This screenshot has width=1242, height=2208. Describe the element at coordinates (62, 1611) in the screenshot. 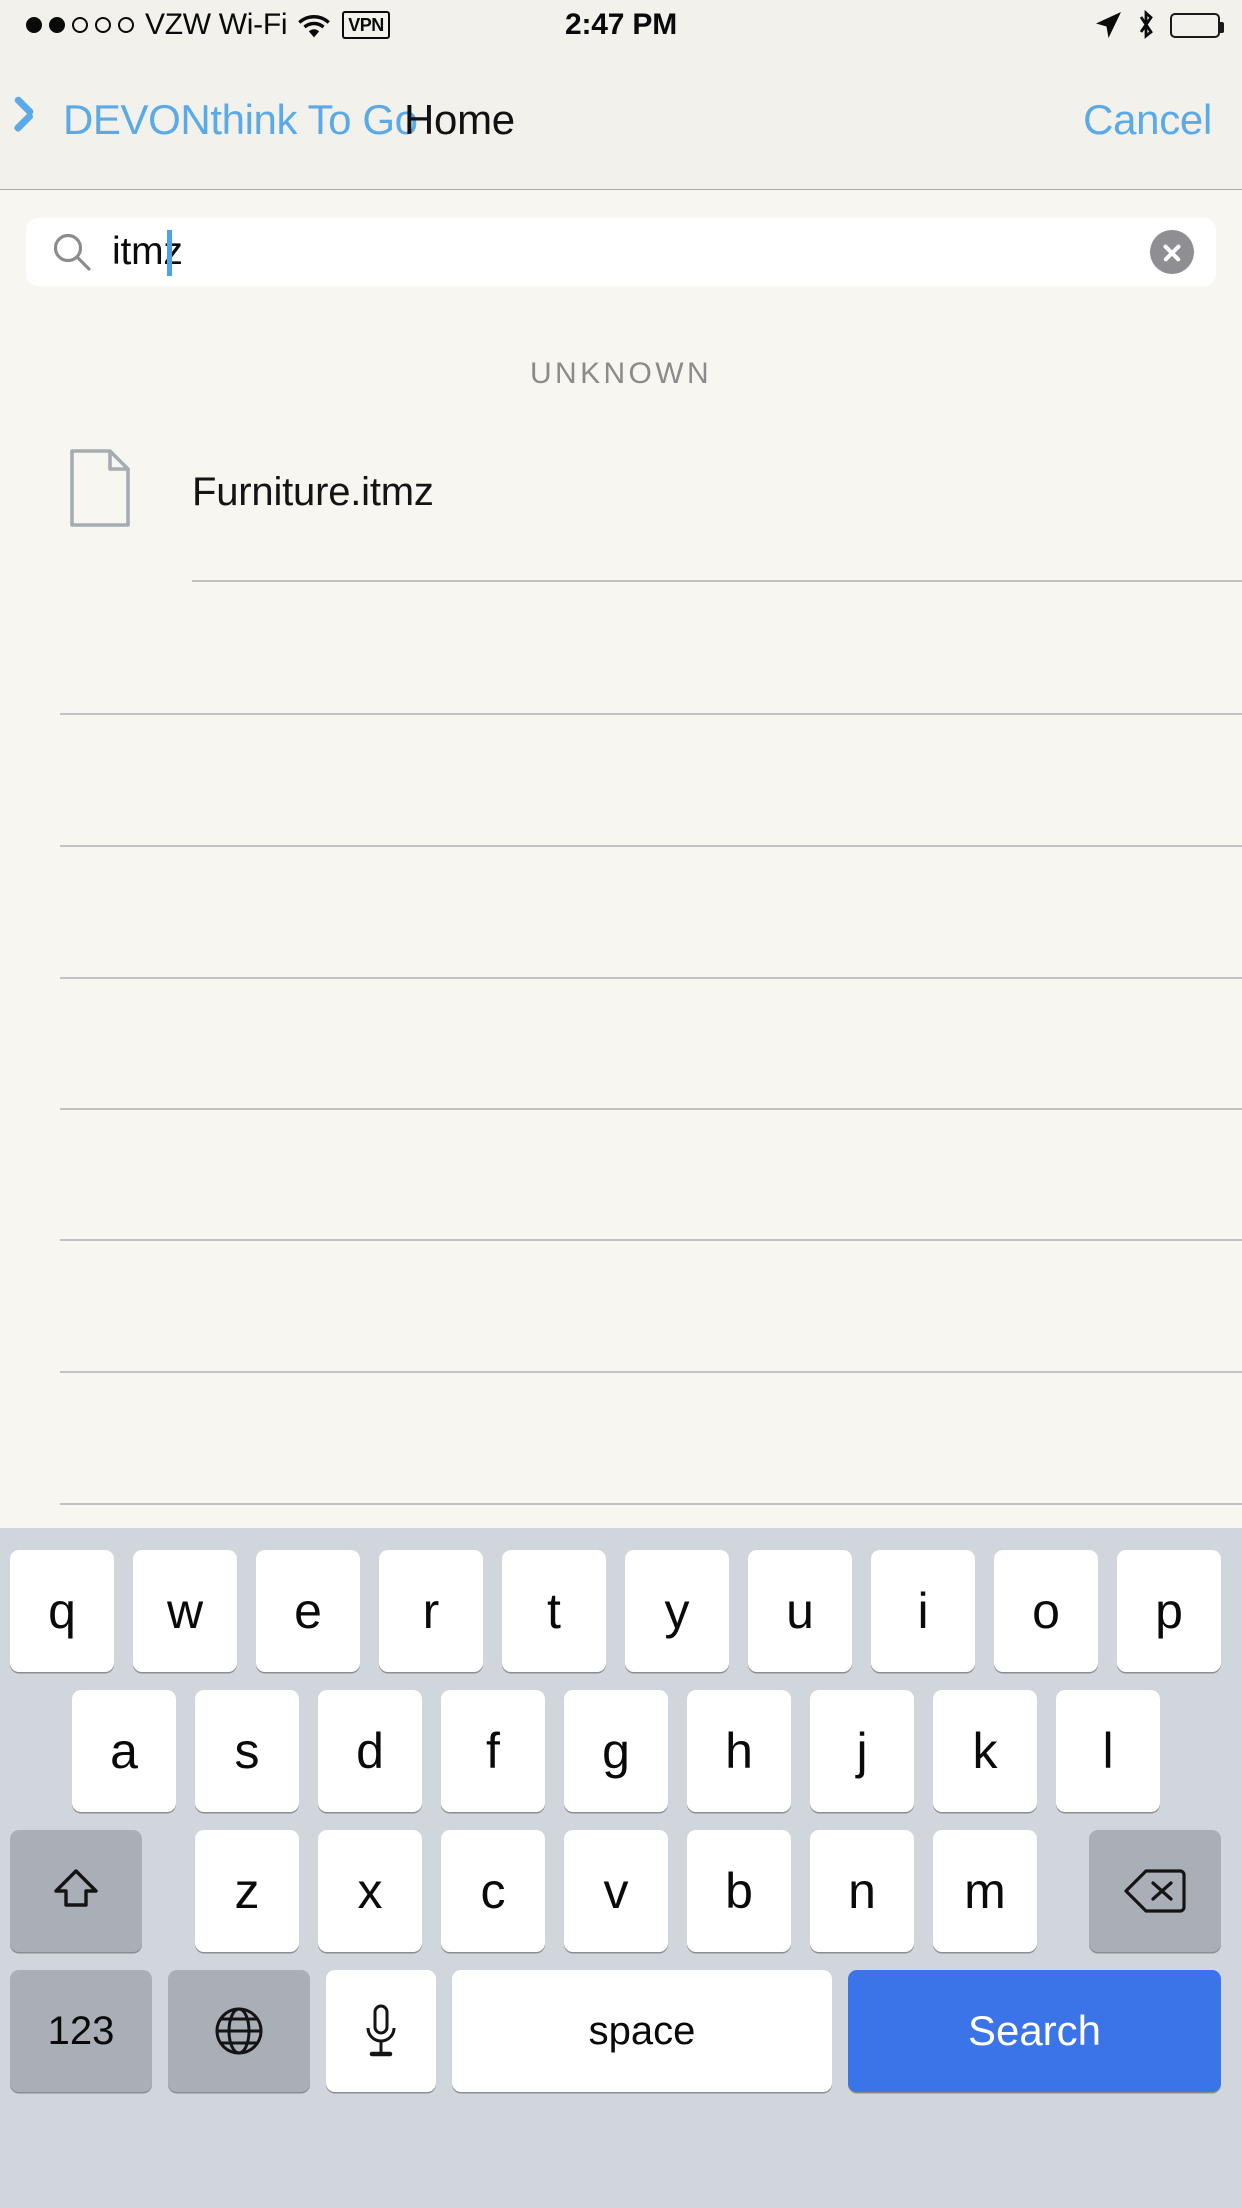

I see `key-q: q` at that location.